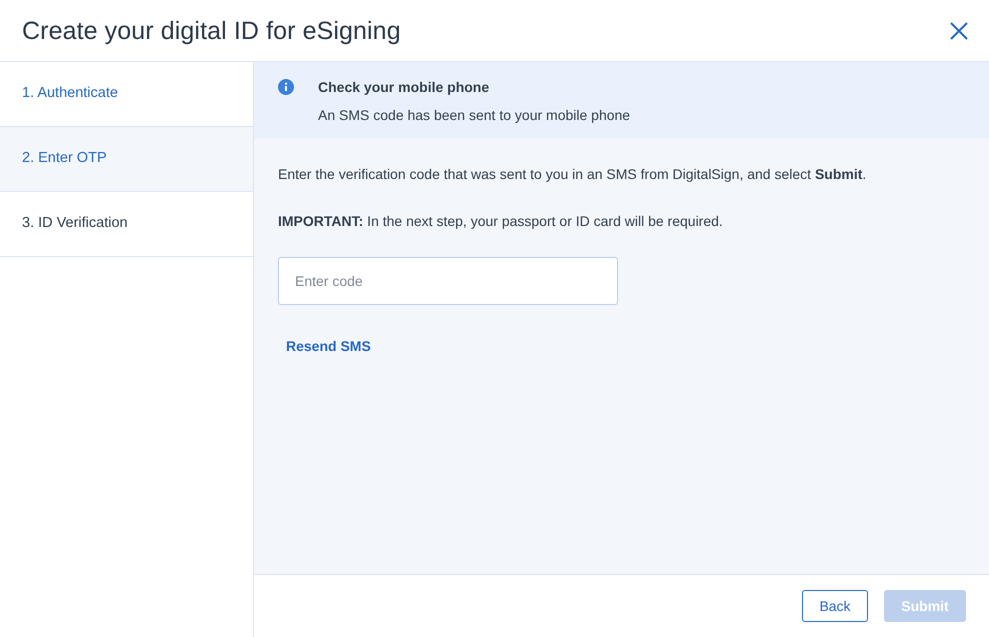 This screenshot has width=989, height=637. What do you see at coordinates (835, 606) in the screenshot?
I see `back-button: Back` at bounding box center [835, 606].